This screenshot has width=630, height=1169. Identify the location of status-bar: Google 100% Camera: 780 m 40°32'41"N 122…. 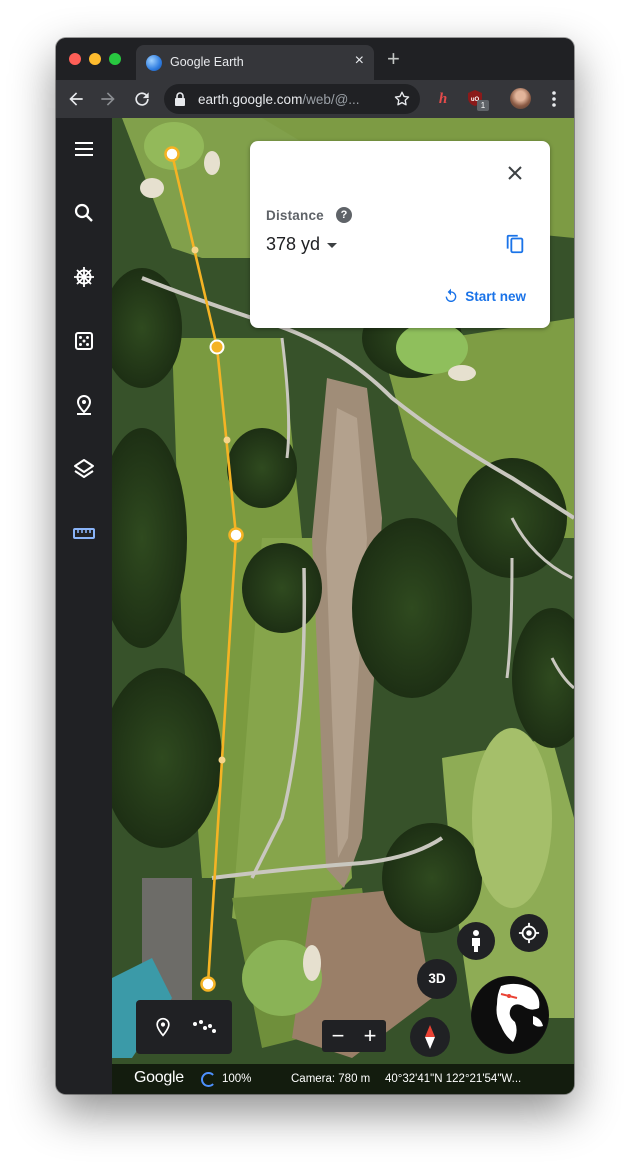
(343, 1079).